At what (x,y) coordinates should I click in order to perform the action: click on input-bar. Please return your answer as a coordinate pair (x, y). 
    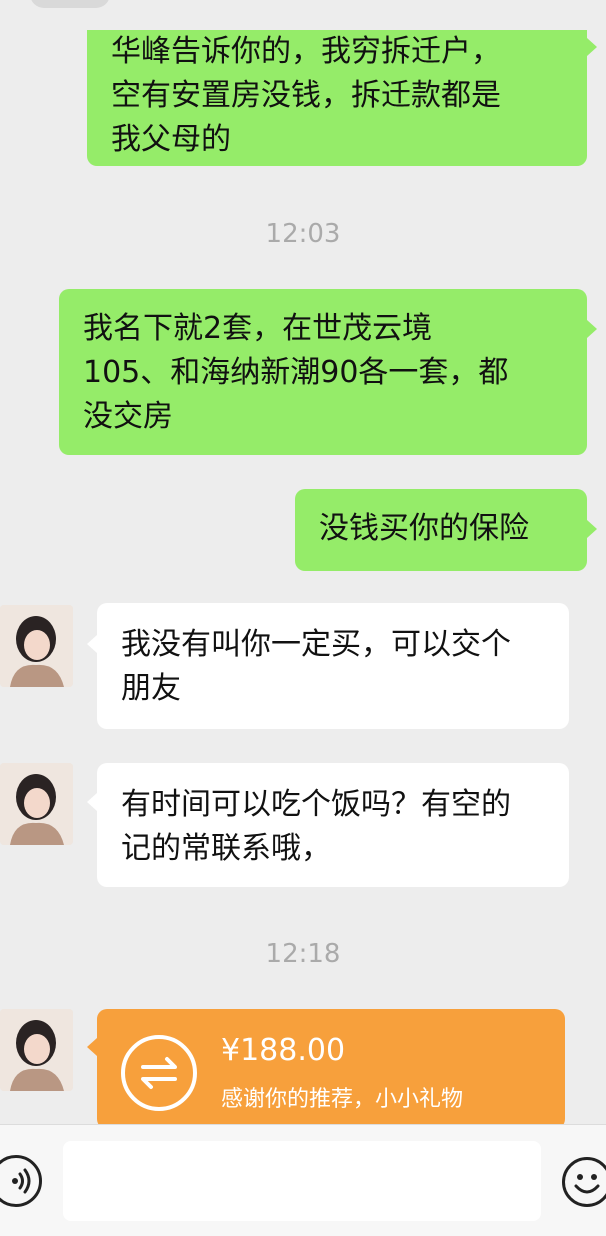
    Looking at the image, I should click on (303, 1180).